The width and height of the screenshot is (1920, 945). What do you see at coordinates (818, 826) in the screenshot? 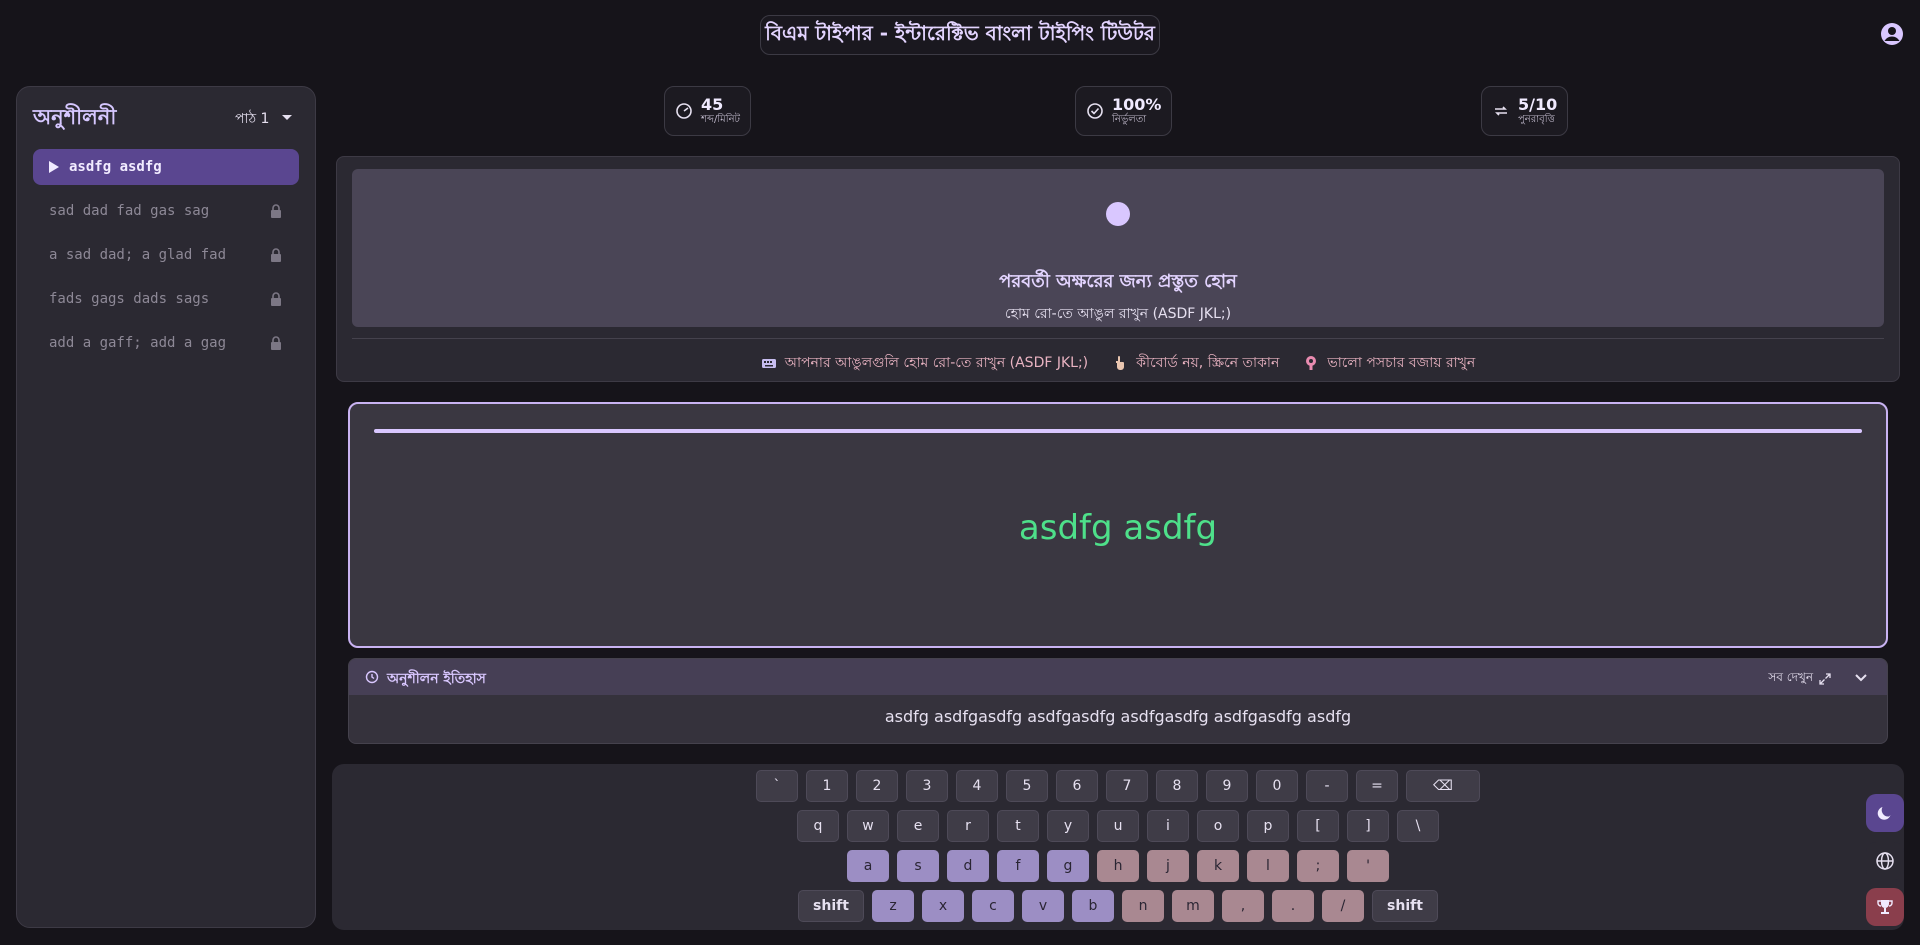
I see `keyboard-key: q` at bounding box center [818, 826].